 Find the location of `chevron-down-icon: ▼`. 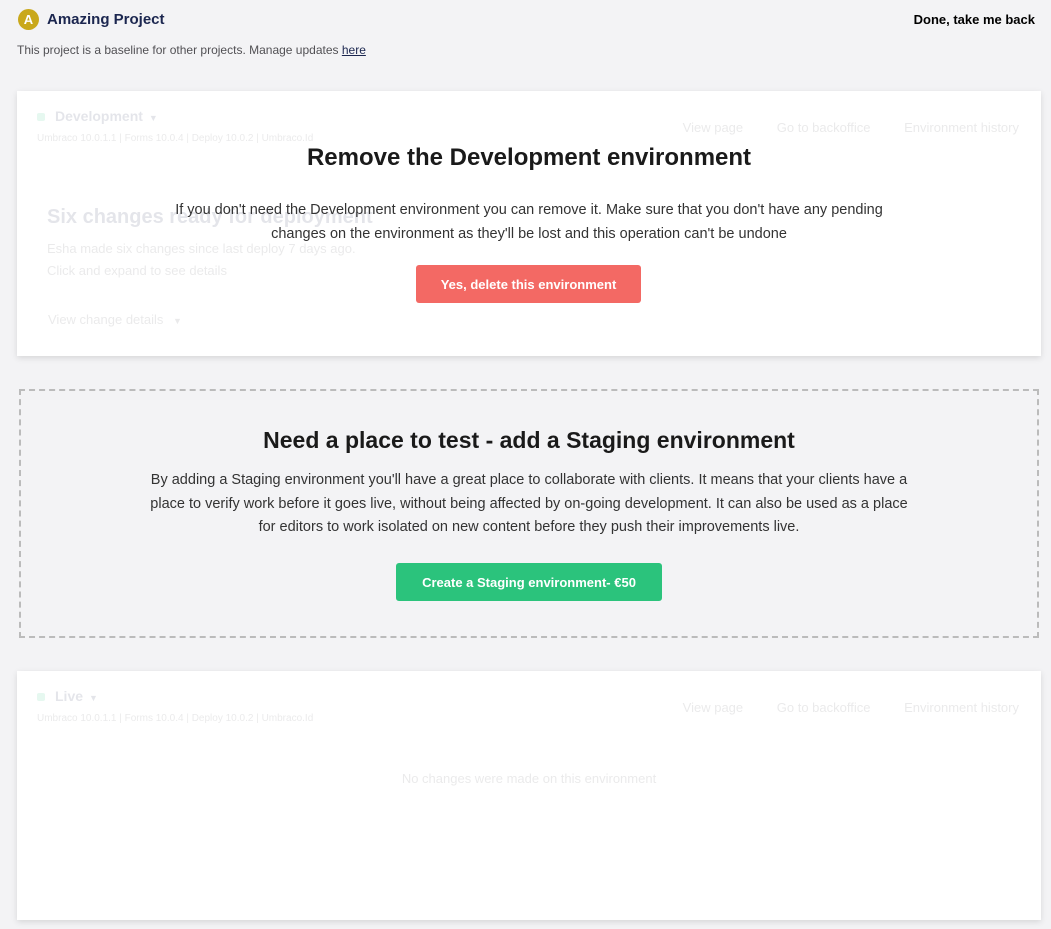

chevron-down-icon: ▼ is located at coordinates (93, 698).